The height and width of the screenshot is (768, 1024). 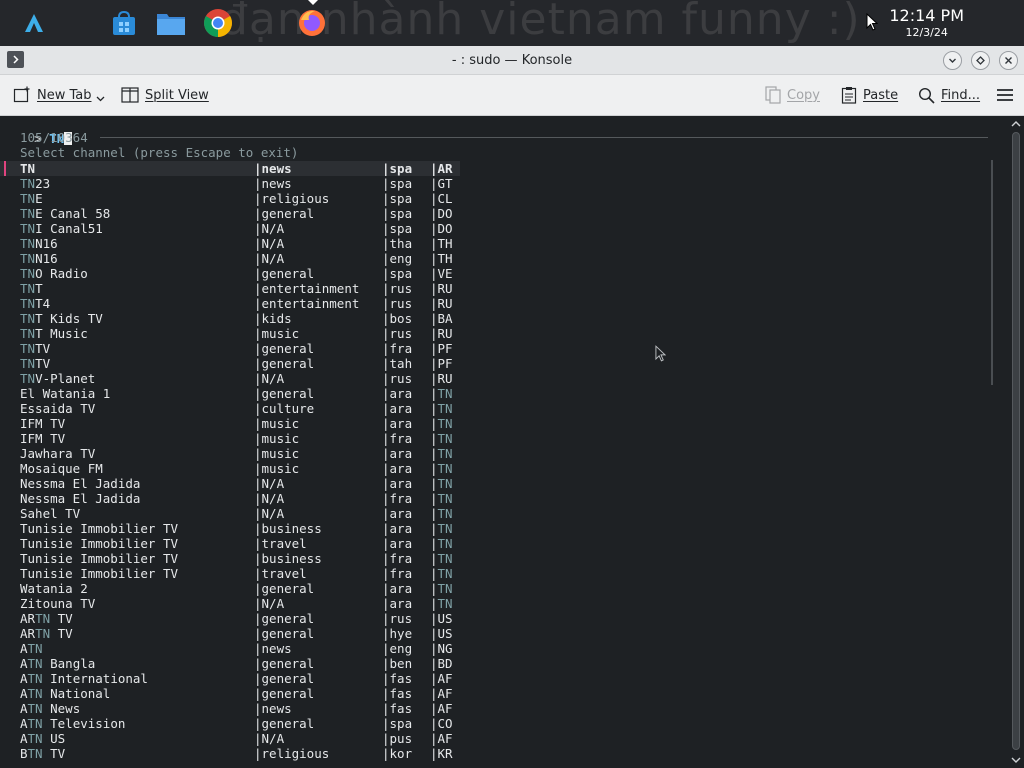 I want to click on channel-lang: |fas, so click(x=397, y=693).